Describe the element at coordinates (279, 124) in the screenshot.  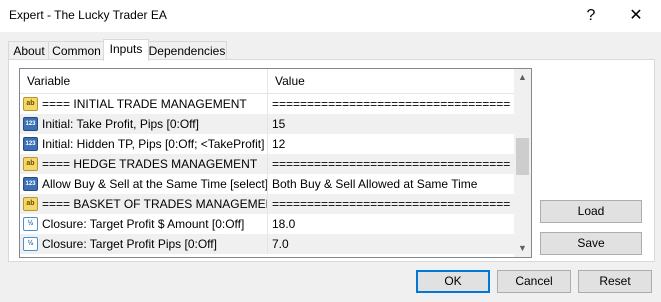
I see `variable-value: 15` at that location.